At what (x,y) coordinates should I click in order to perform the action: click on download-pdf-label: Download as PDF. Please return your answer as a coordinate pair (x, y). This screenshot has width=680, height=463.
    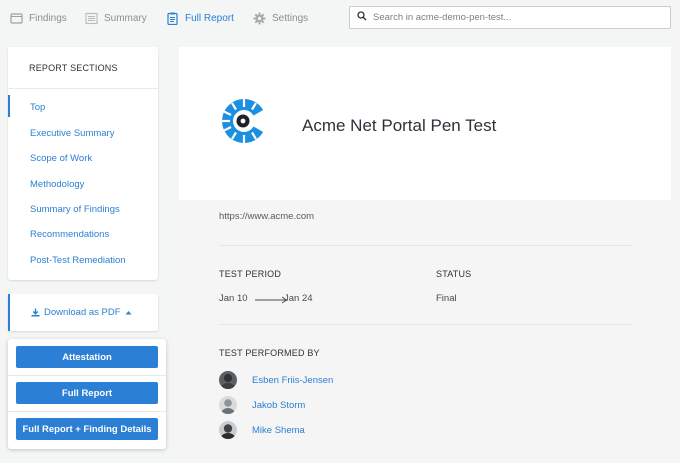
    Looking at the image, I should click on (82, 312).